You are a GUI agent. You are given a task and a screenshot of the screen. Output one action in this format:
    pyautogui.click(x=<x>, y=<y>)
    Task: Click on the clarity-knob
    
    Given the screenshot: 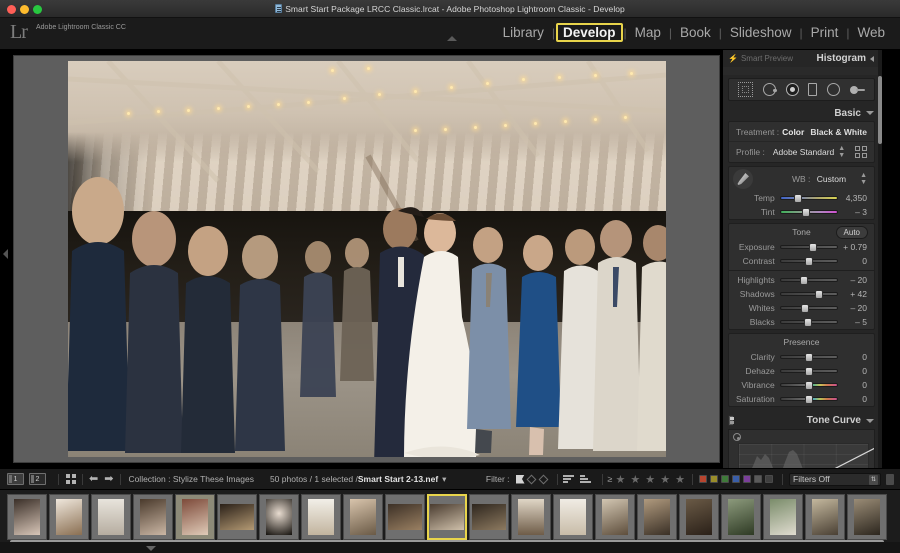 What is the action you would take?
    pyautogui.click(x=808, y=357)
    